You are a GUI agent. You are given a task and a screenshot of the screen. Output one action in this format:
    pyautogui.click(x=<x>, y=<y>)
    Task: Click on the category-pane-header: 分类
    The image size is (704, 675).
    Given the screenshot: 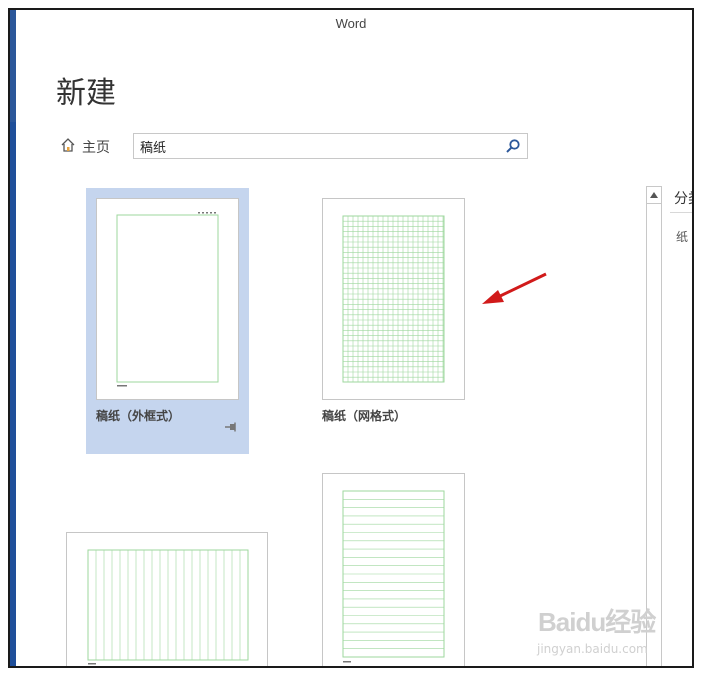 What is the action you would take?
    pyautogui.click(x=683, y=199)
    